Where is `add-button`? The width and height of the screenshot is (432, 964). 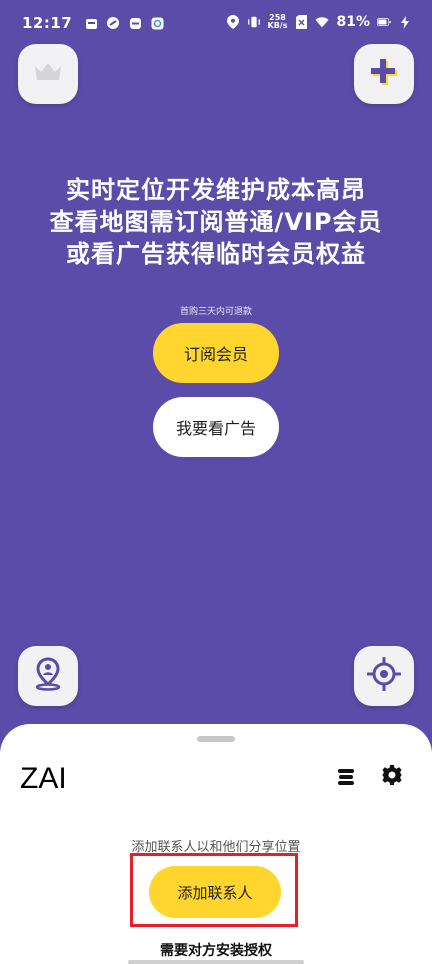
add-button is located at coordinates (384, 74).